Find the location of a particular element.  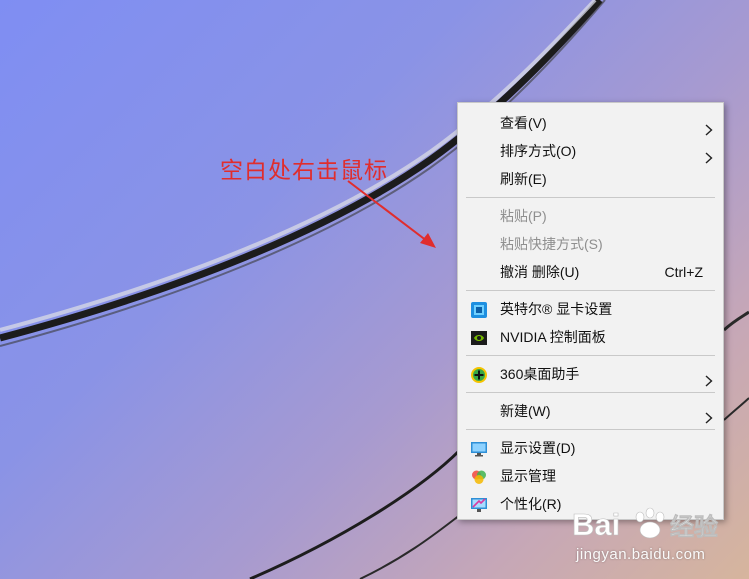

menu-item-label: 英特尔® 显卡设置 is located at coordinates (556, 309).